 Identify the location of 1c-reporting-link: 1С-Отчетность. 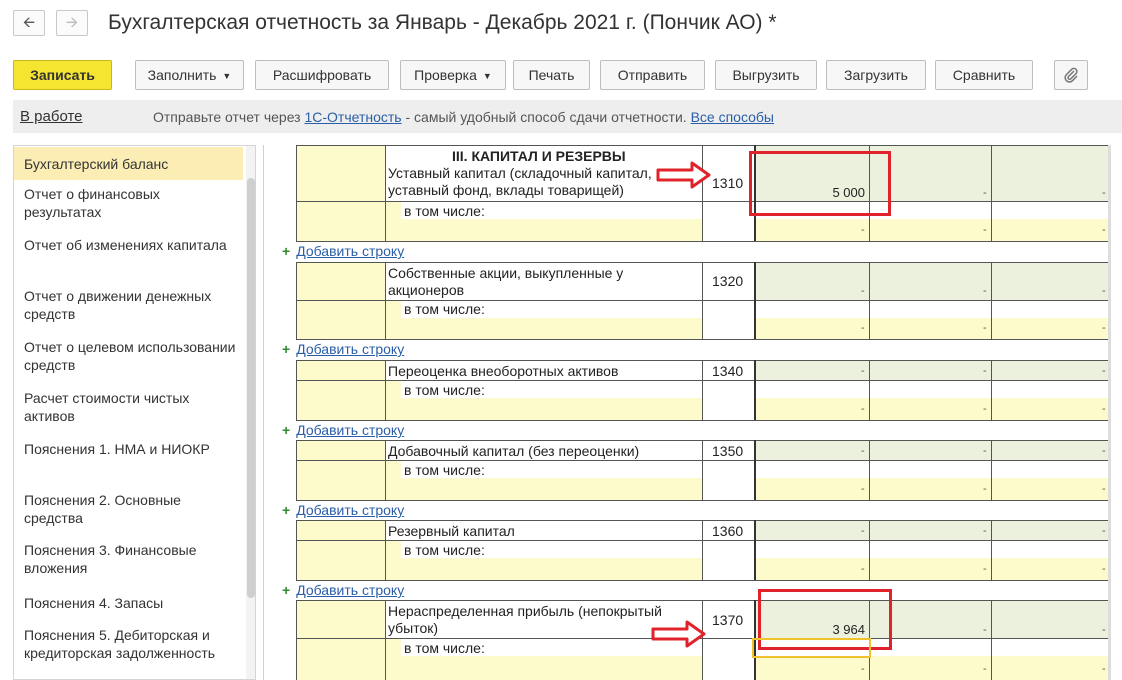
(352, 117).